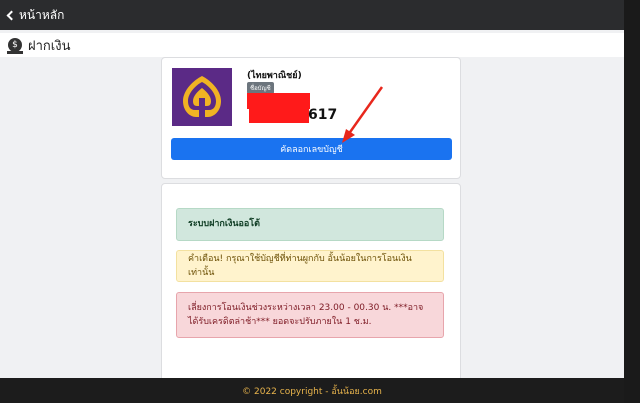 The width and height of the screenshot is (640, 403). I want to click on page-header: $ ฝากเงิน, so click(312, 45).